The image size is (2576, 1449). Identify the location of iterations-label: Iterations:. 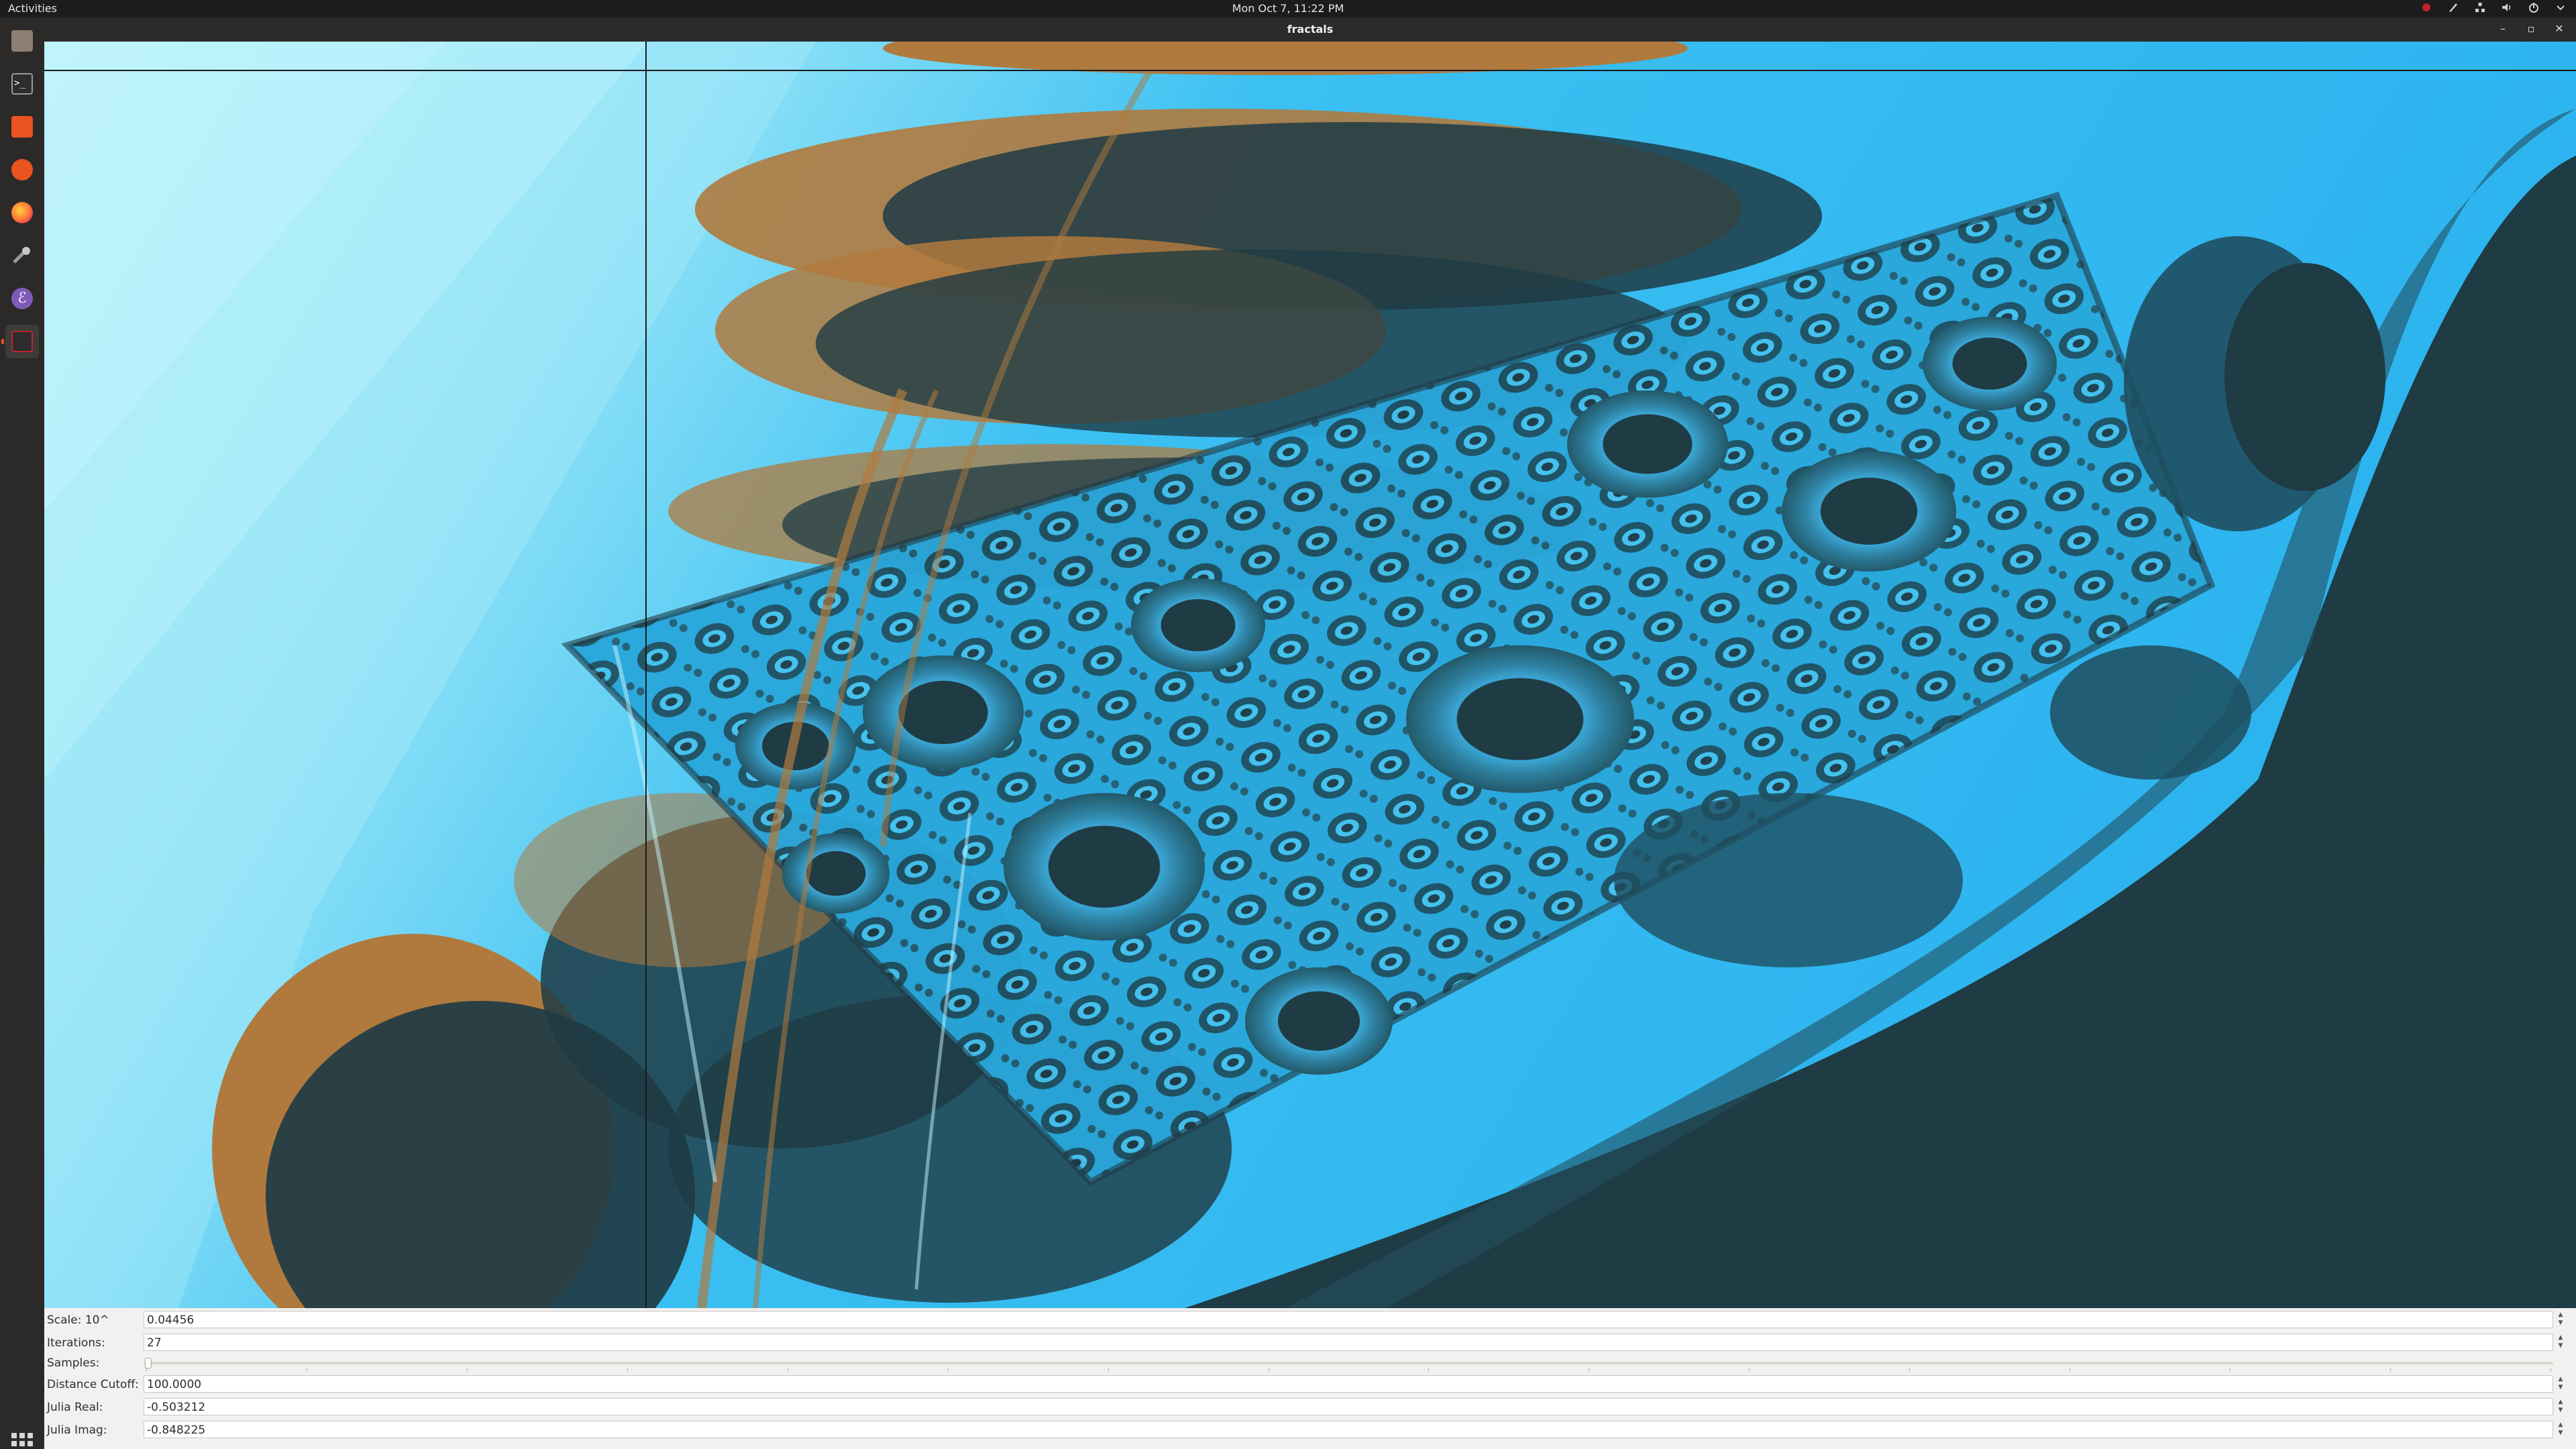
(76, 1343).